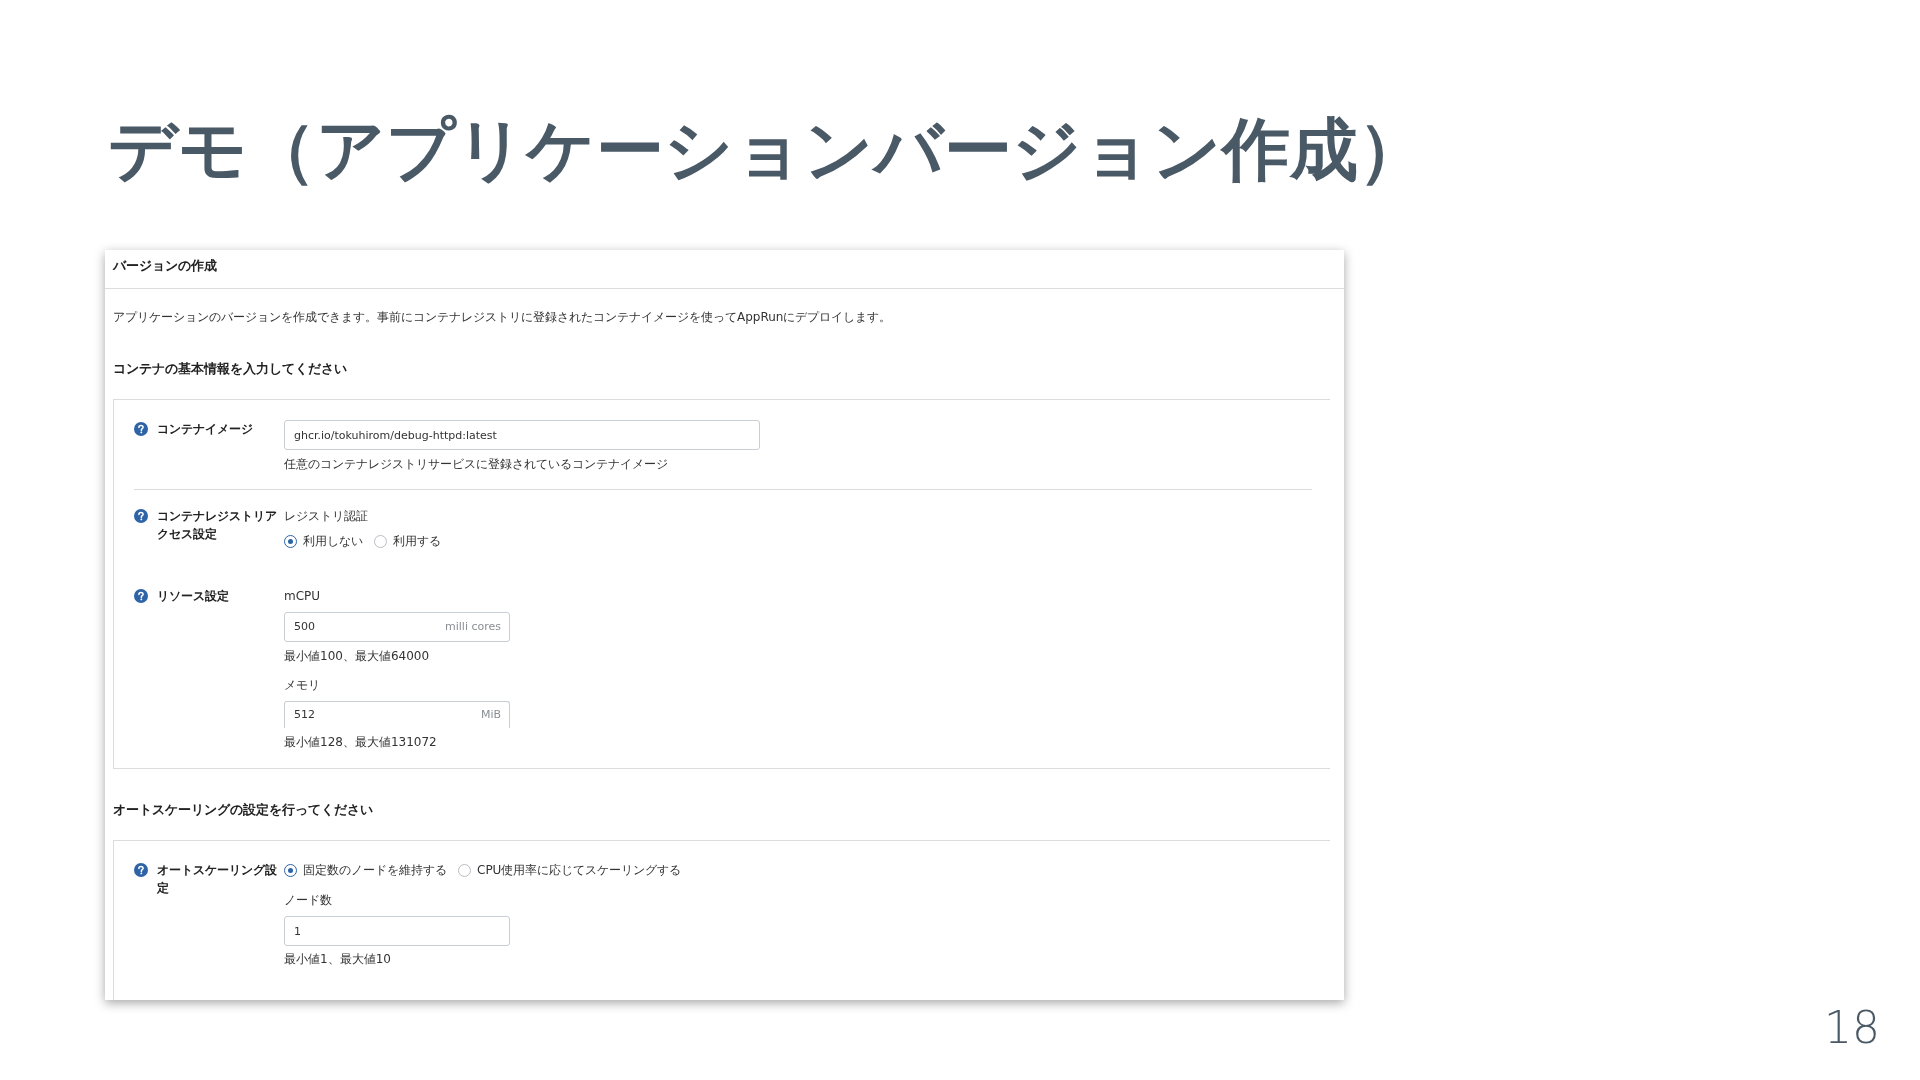 Image resolution: width=1920 pixels, height=1080 pixels. What do you see at coordinates (205, 429) in the screenshot?
I see `field-label: コンテナイメージ` at bounding box center [205, 429].